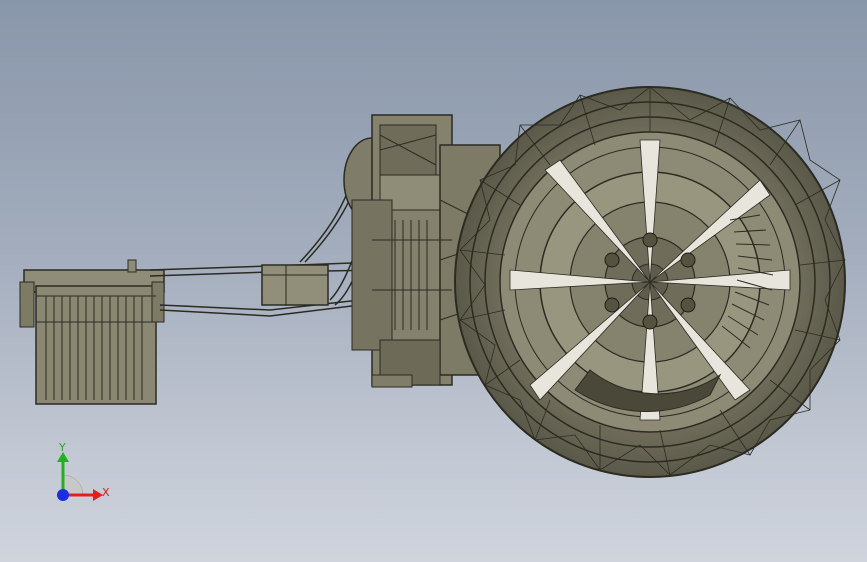 This screenshot has width=867, height=562. What do you see at coordinates (62, 447) in the screenshot?
I see `y-axis-label: Y` at bounding box center [62, 447].